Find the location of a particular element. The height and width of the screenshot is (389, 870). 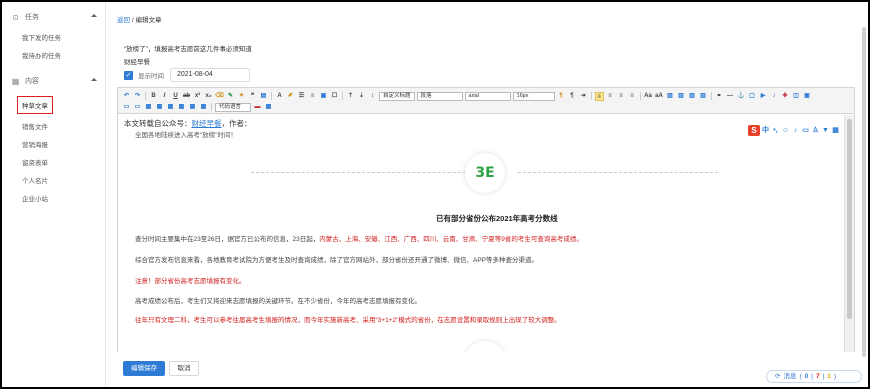

to-upper-icon: Aa is located at coordinates (648, 96).